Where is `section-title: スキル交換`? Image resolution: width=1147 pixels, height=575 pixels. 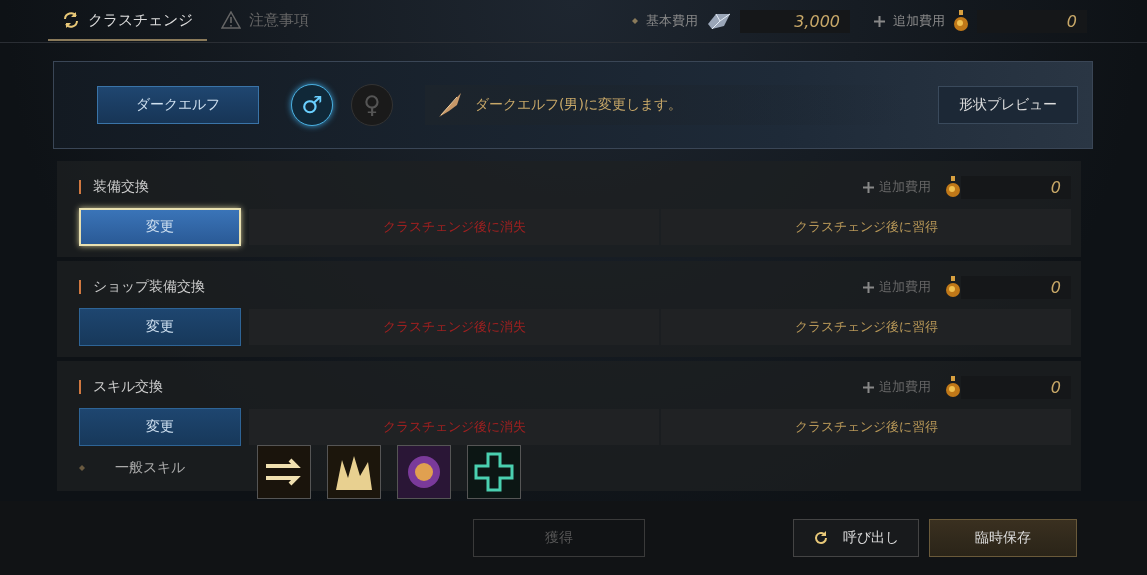
section-title: スキル交換 is located at coordinates (128, 387).